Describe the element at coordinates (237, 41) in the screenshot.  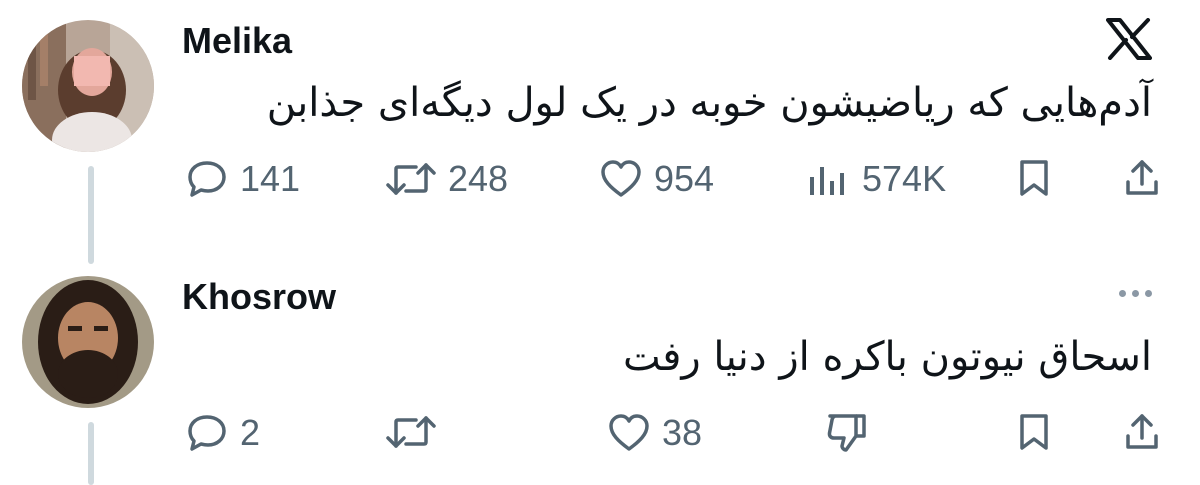
I see `author-name: Melika` at that location.